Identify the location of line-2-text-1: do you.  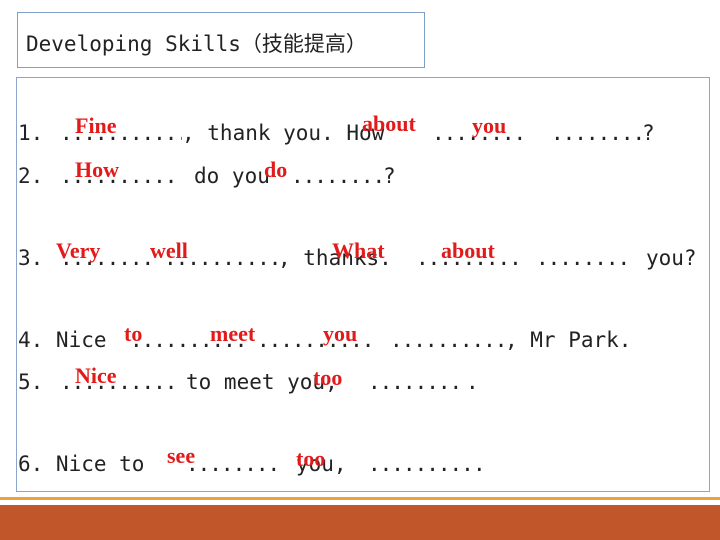
(232, 176).